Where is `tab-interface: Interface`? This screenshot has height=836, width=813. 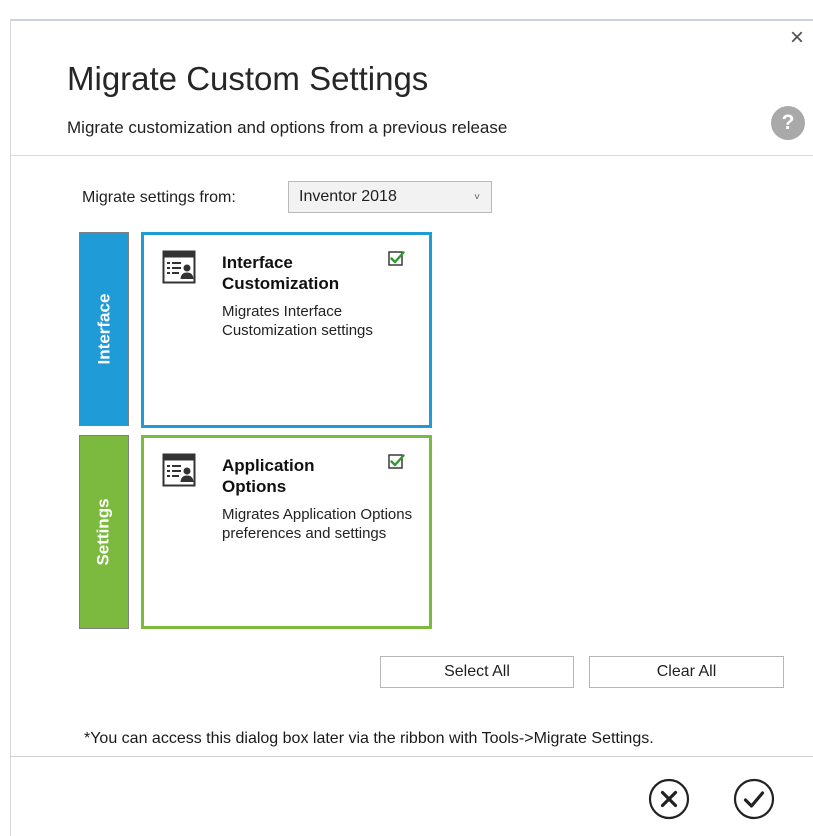 tab-interface: Interface is located at coordinates (104, 329).